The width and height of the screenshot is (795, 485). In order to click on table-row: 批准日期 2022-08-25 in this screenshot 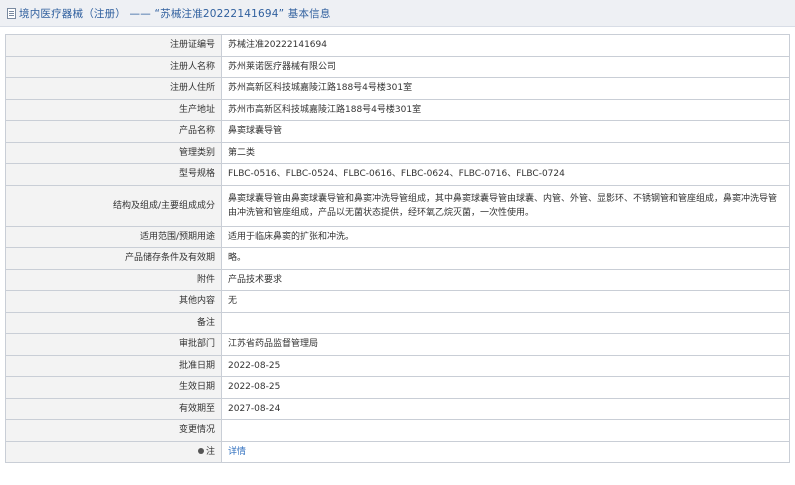, I will do `click(397, 365)`.